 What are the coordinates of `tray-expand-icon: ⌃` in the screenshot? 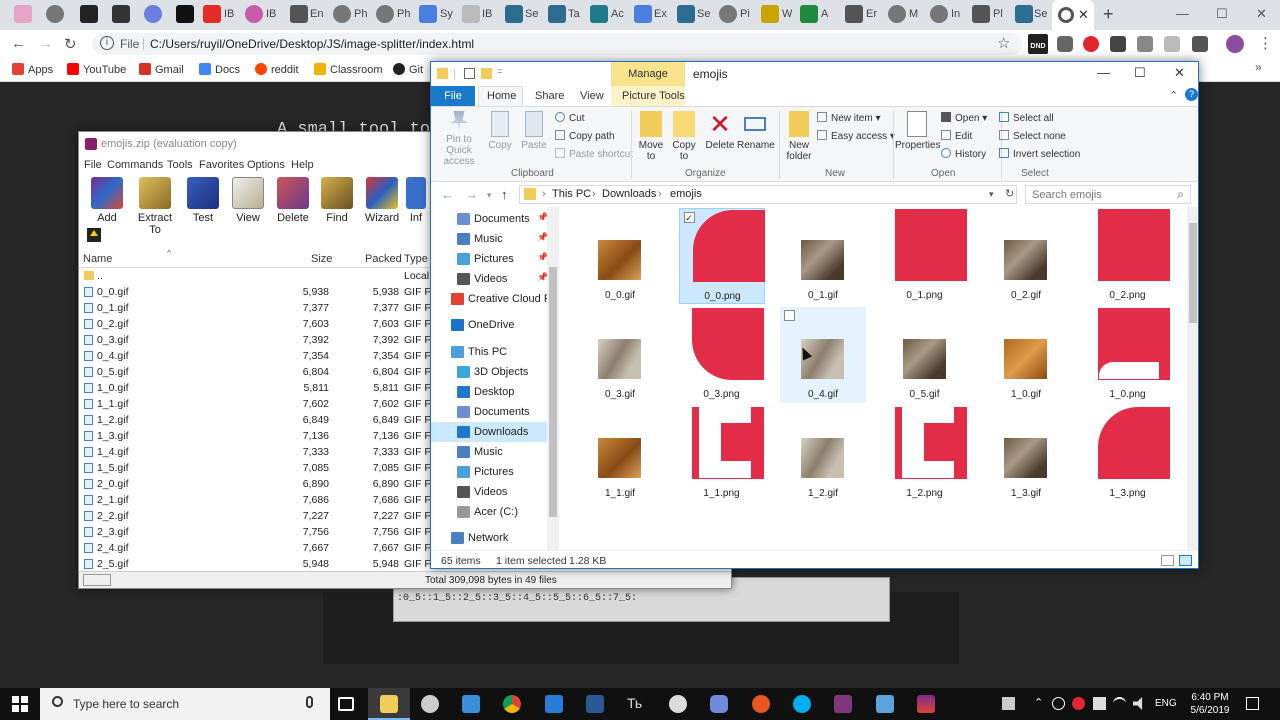 It's located at (1038, 702).